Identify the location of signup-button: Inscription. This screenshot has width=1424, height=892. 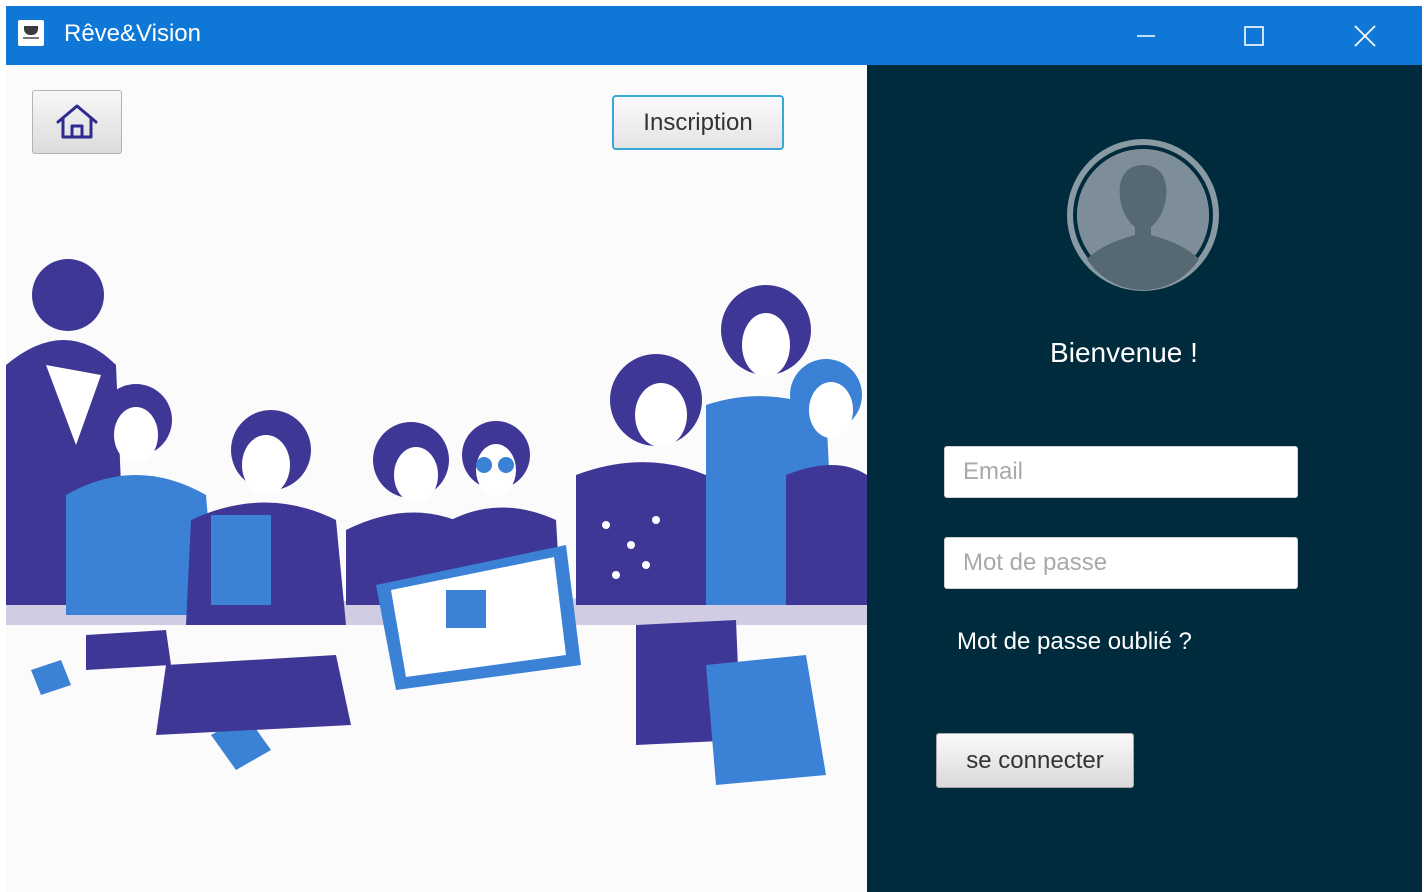
(698, 122).